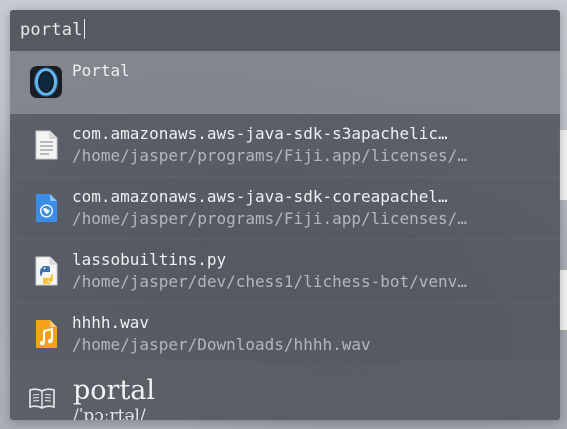 The image size is (567, 429). I want to click on book-icon, so click(42, 398).